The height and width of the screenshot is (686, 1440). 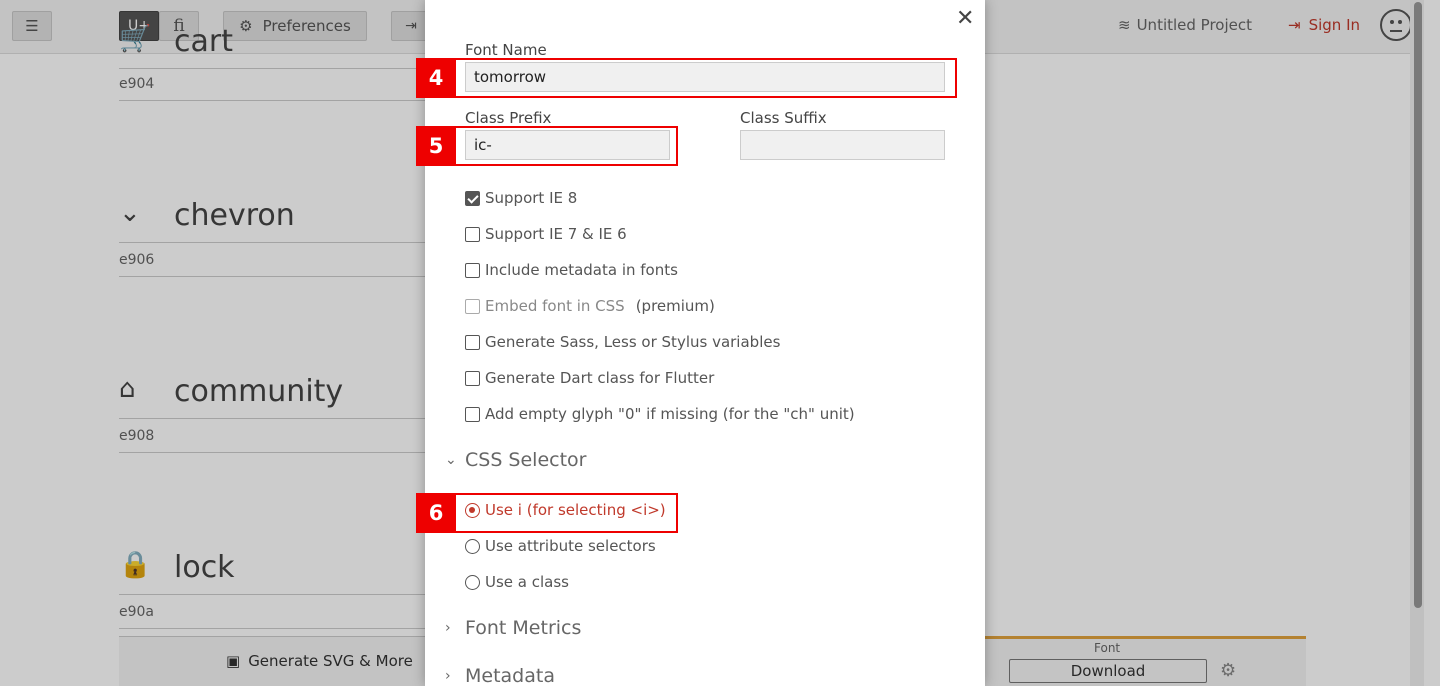 I want to click on metadata-section-header: › Metadata, so click(x=500, y=675).